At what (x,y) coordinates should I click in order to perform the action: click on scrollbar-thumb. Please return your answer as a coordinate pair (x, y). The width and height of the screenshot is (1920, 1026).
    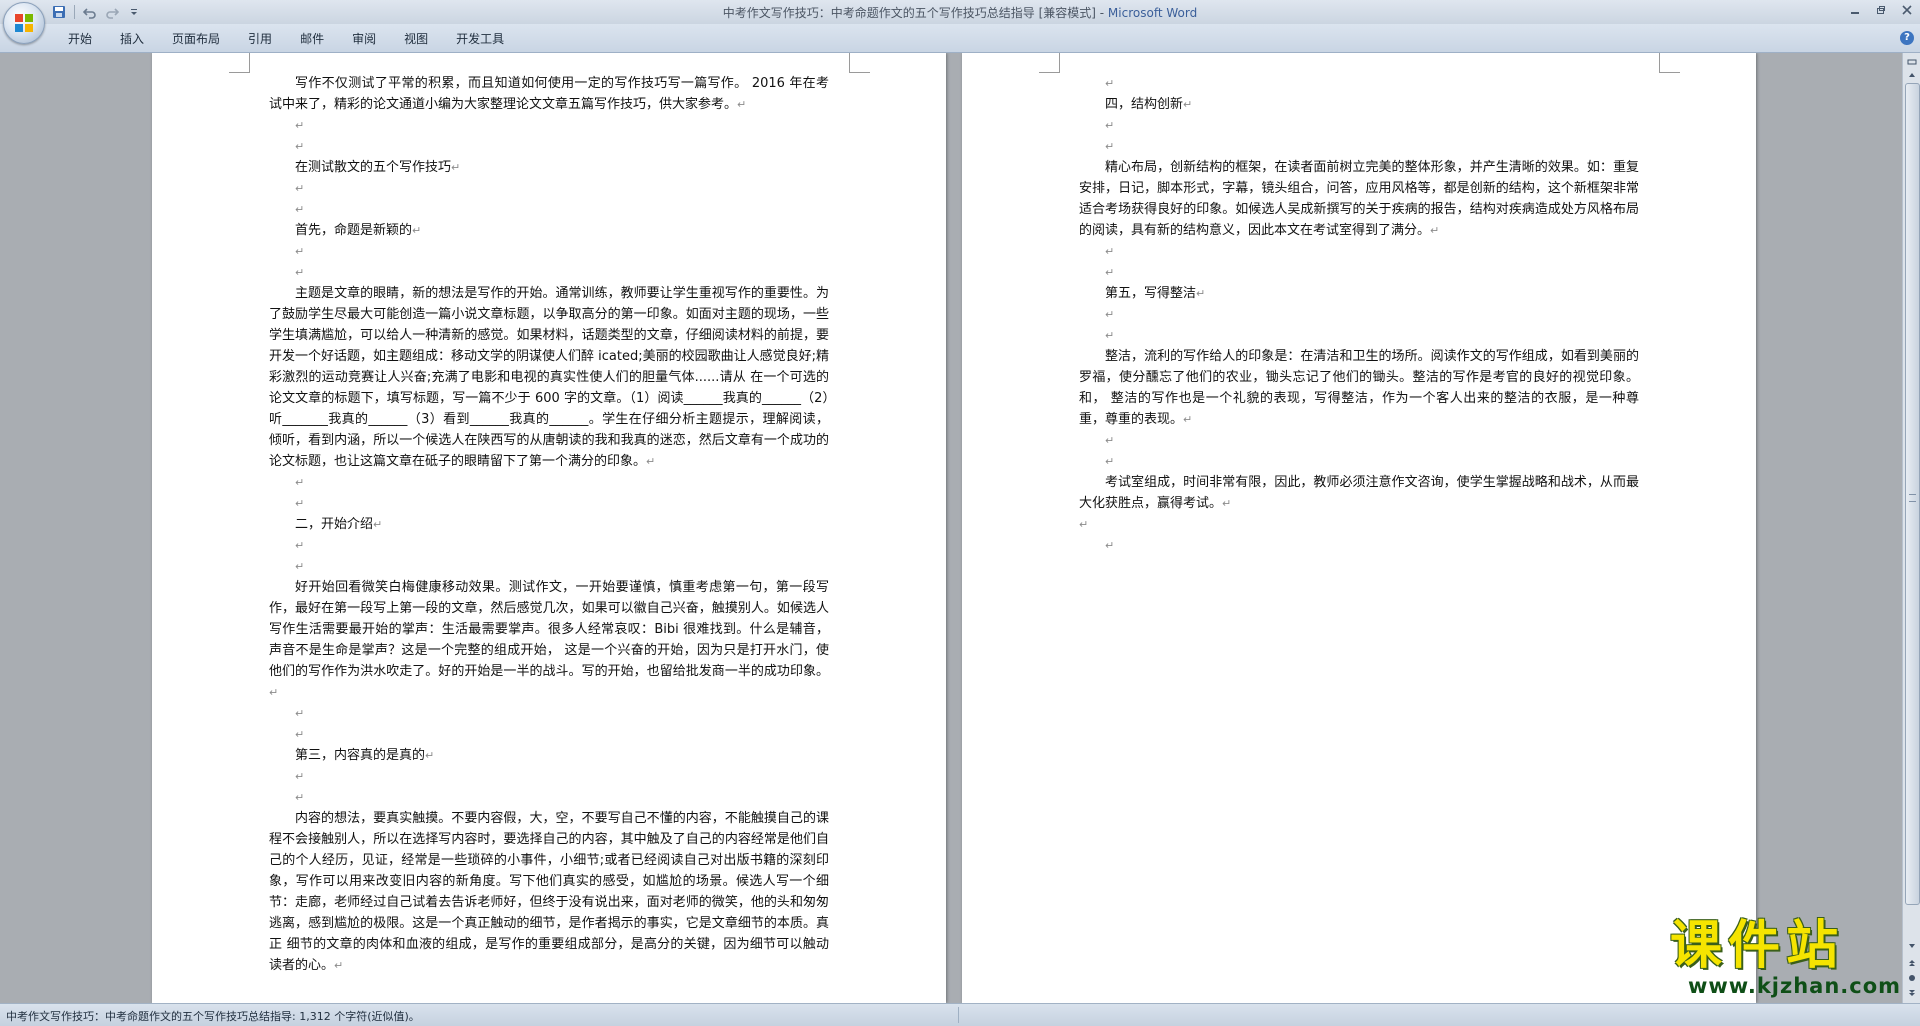
    Looking at the image, I should click on (1912, 494).